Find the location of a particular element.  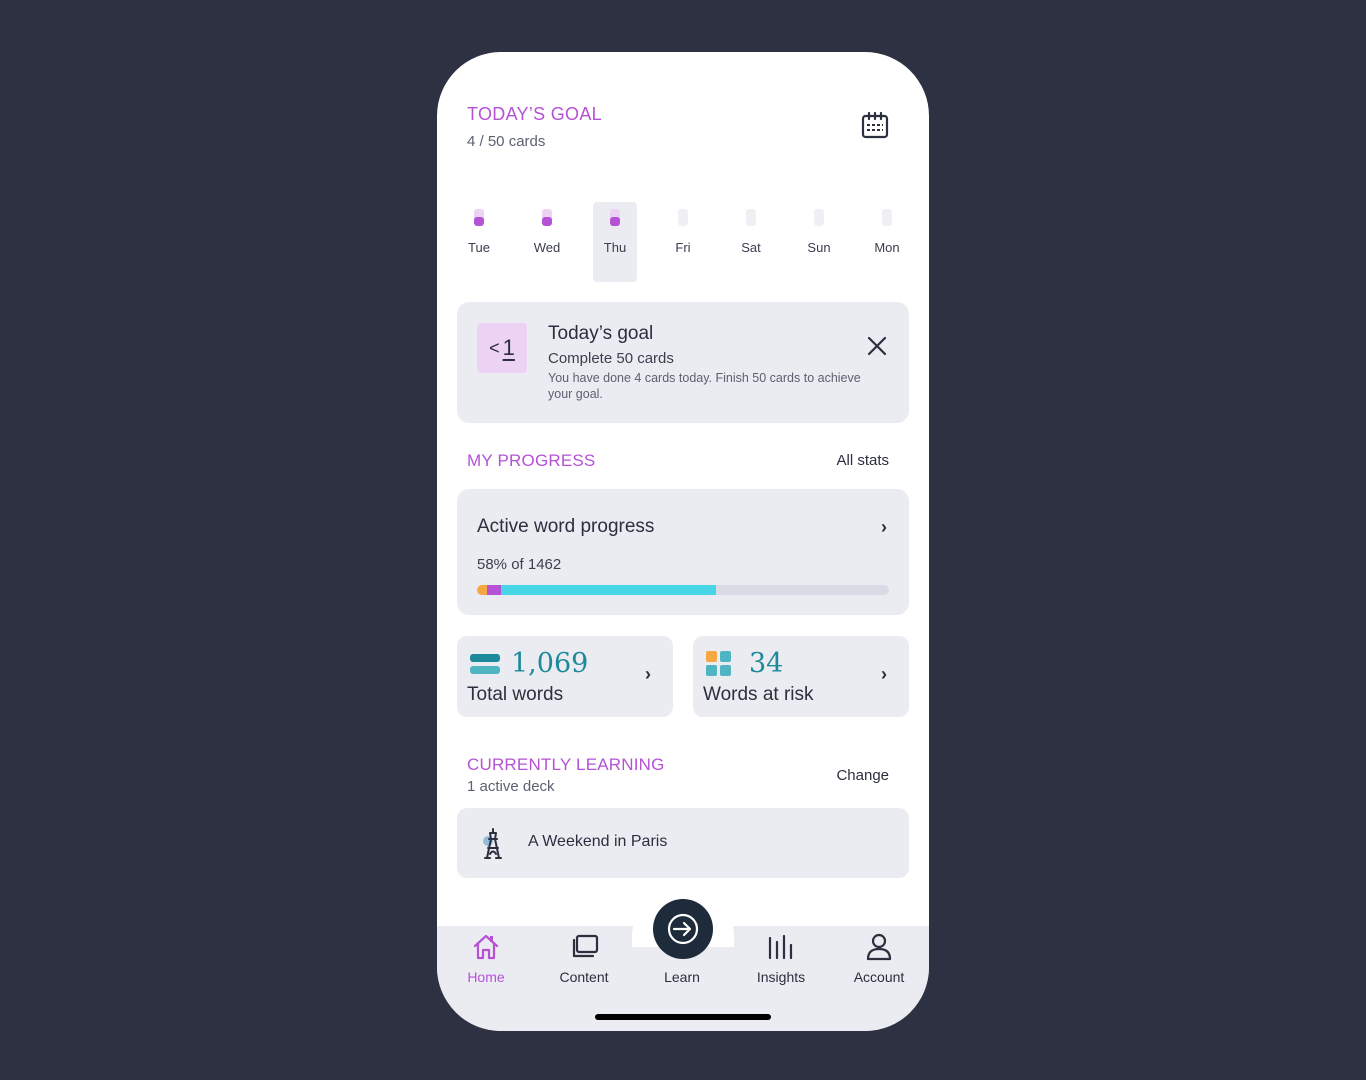

day-wed: Wed is located at coordinates (547, 242).